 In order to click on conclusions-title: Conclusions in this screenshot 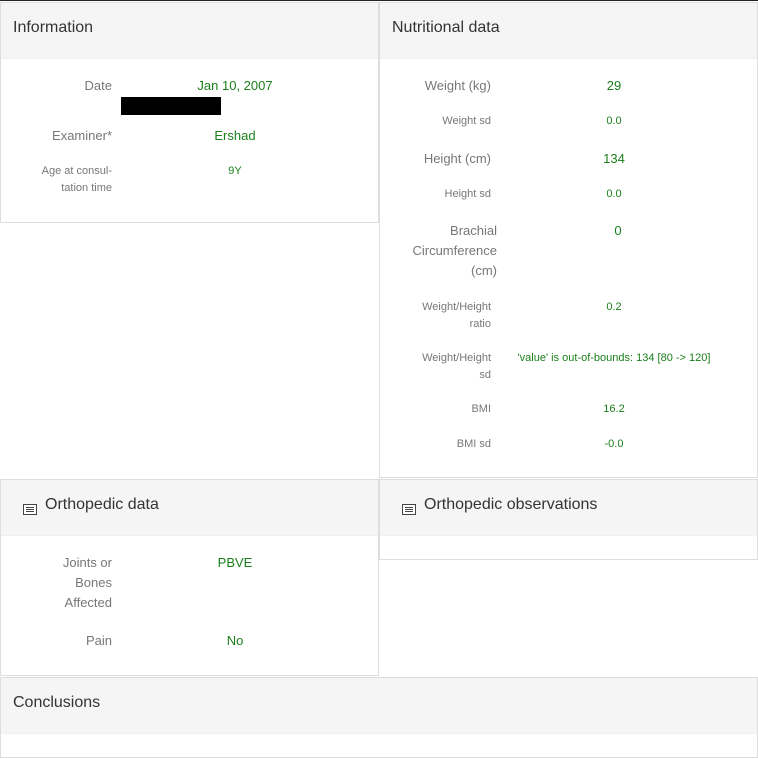, I will do `click(57, 702)`.